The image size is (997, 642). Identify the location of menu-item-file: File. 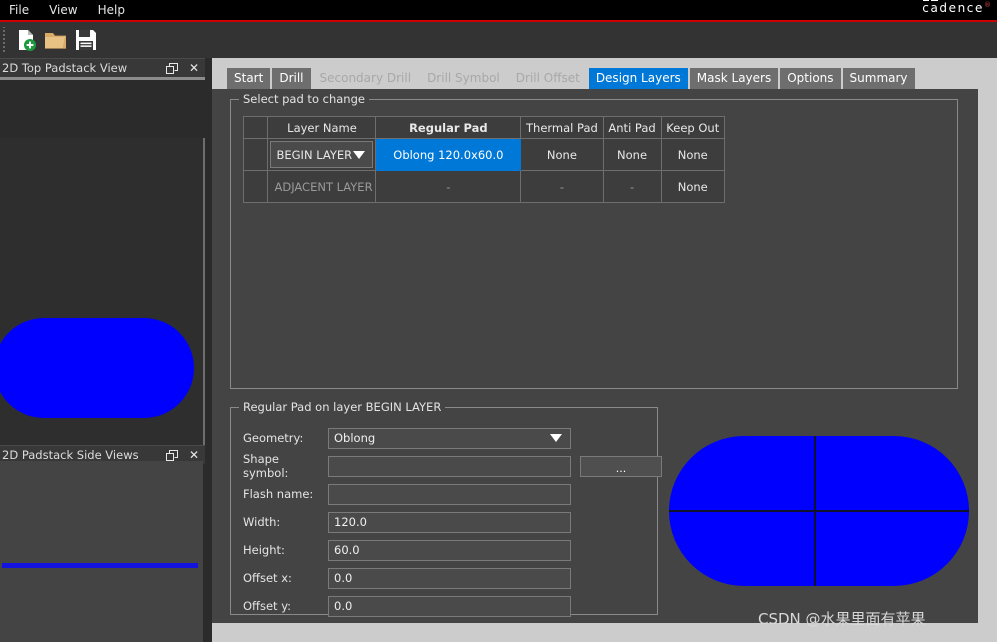
(19, 10).